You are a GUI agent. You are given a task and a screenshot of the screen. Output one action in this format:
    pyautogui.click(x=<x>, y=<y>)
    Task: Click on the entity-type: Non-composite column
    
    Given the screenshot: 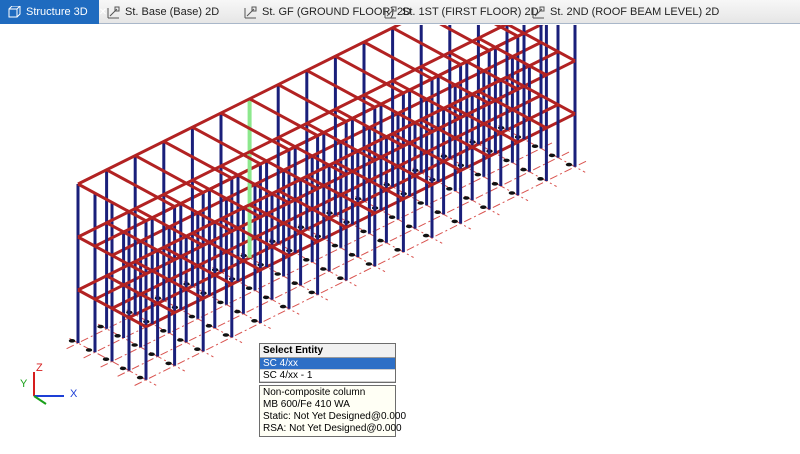 What is the action you would take?
    pyautogui.click(x=314, y=392)
    